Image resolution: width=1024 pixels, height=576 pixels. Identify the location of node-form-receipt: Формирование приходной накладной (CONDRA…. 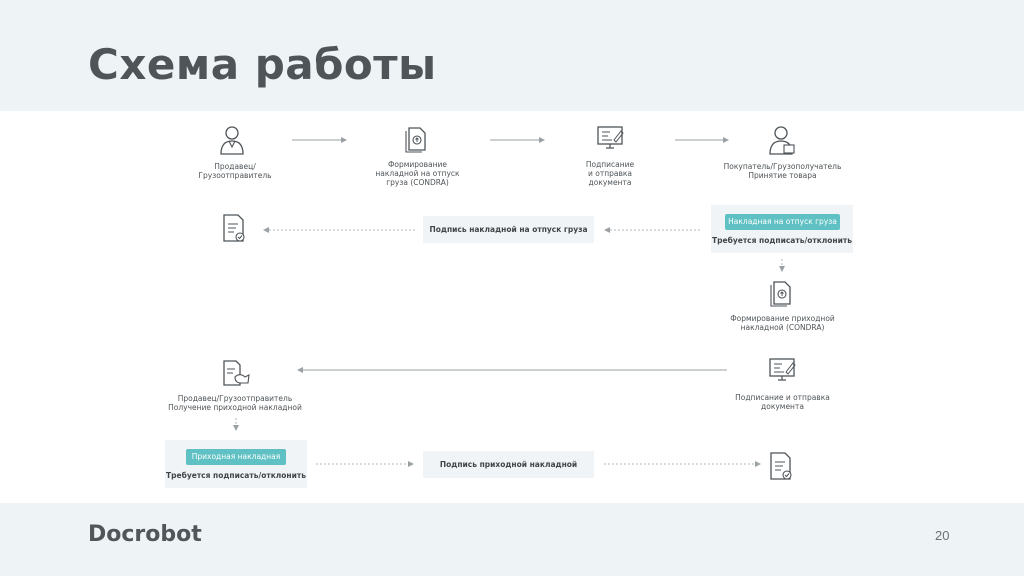
(782, 323).